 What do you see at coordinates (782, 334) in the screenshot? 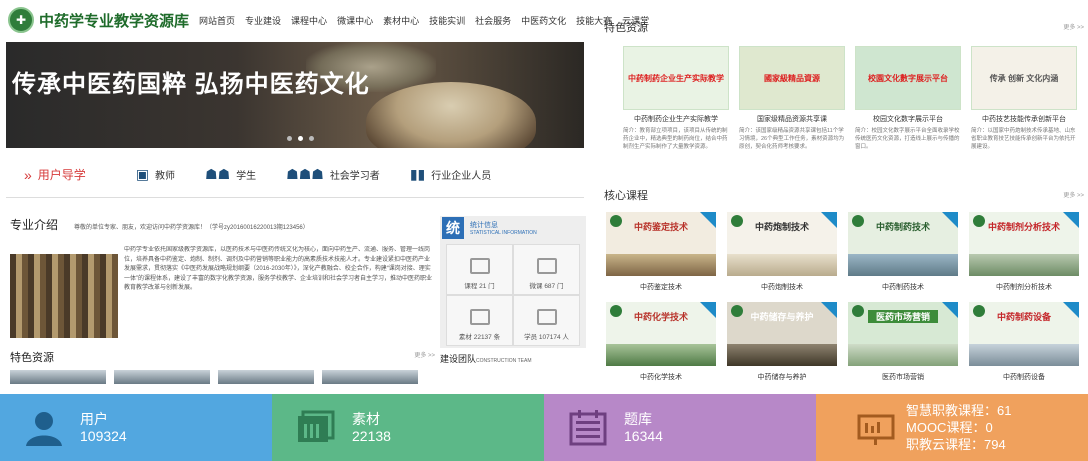
I see `course-card-image: 中药储存与养护` at bounding box center [782, 334].